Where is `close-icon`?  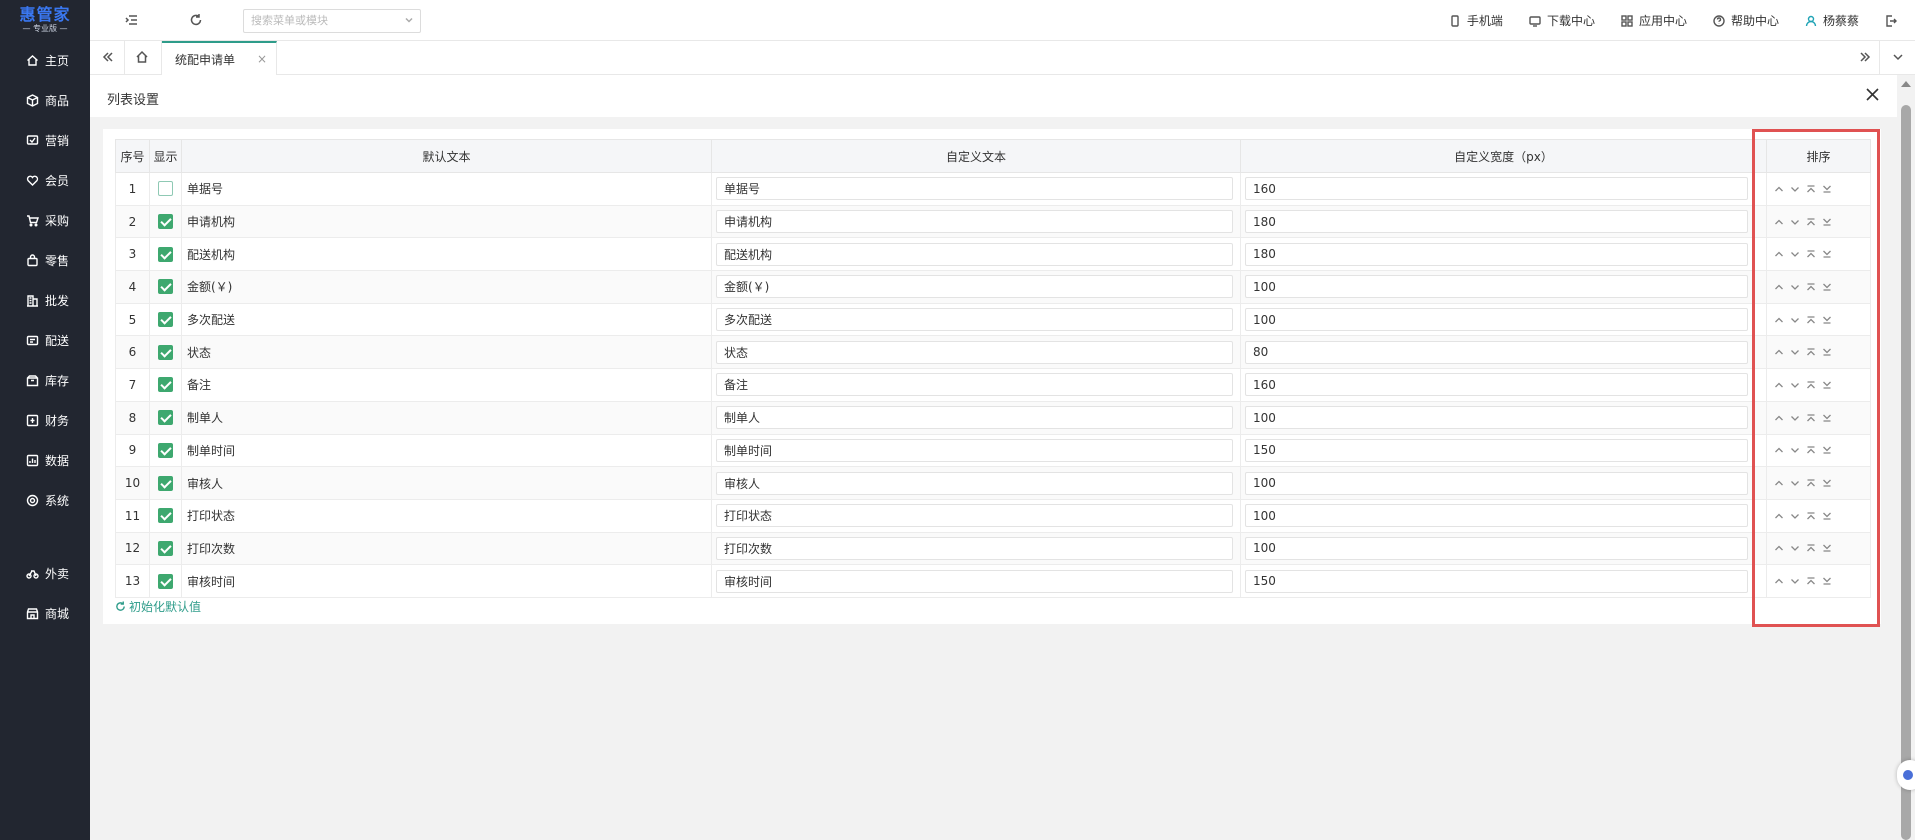
close-icon is located at coordinates (1872, 94).